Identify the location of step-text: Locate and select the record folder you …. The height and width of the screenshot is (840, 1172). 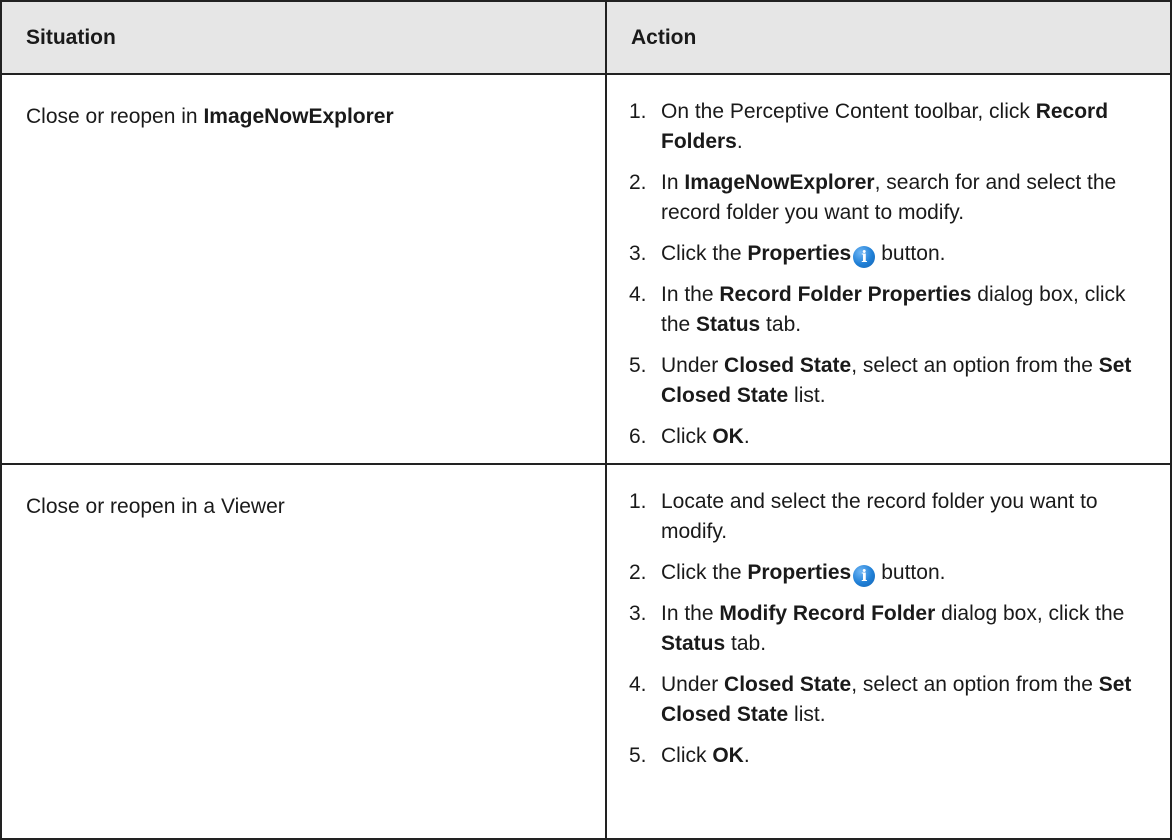
(907, 517).